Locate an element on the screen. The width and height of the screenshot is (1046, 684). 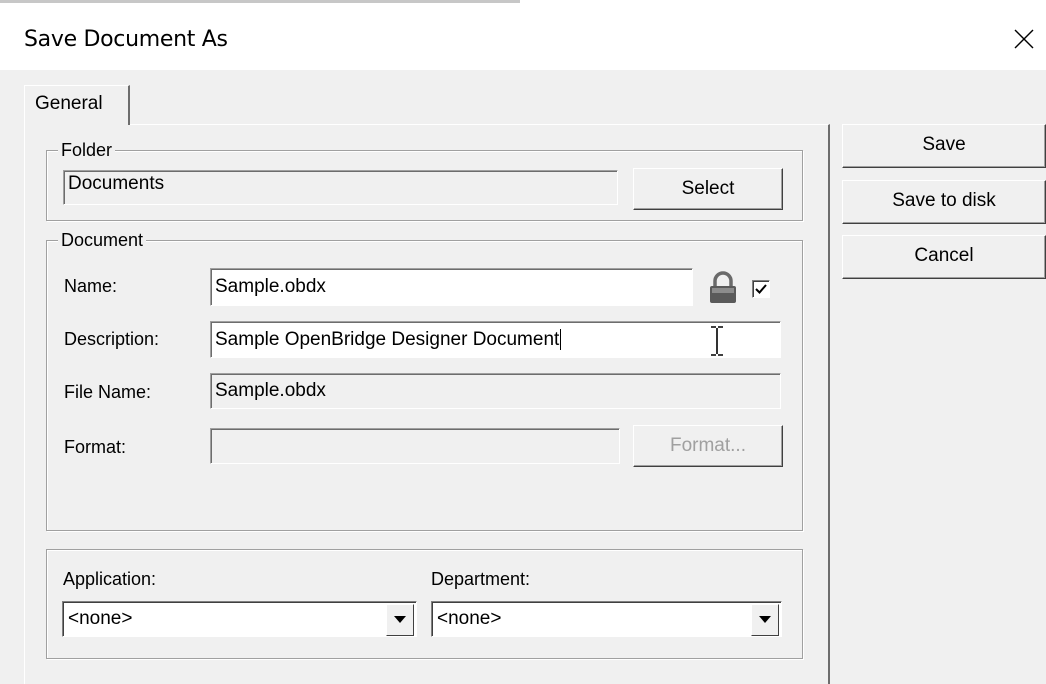
department-dropdown: <none> is located at coordinates (606, 619).